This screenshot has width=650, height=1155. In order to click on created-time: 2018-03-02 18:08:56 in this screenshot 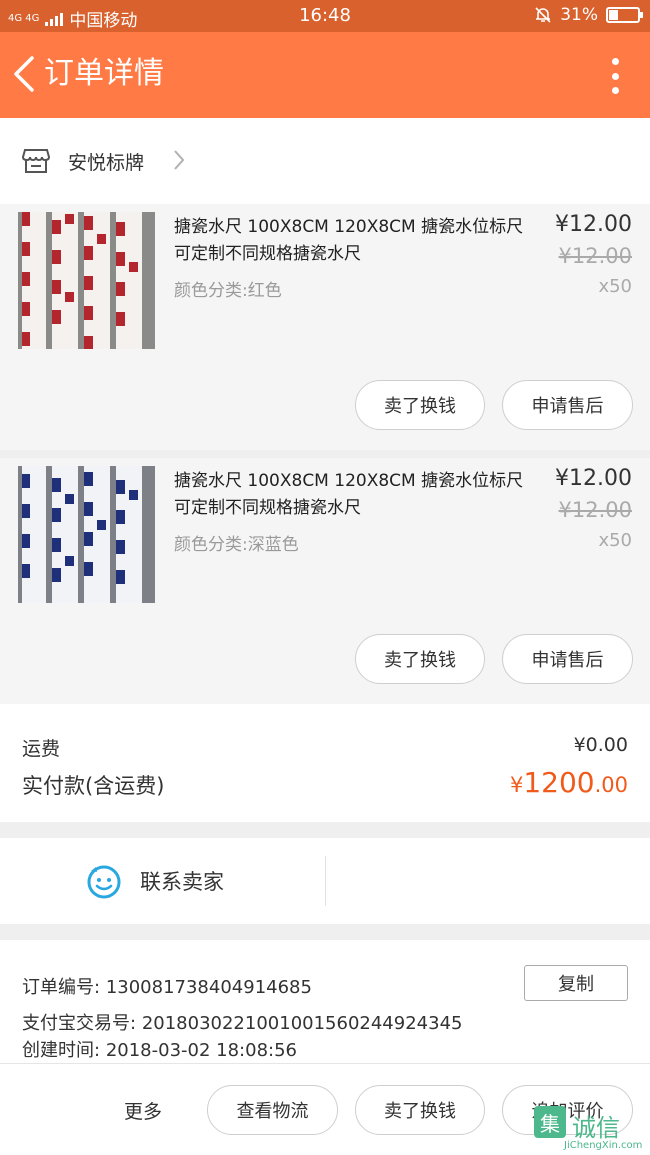, I will do `click(201, 1050)`.